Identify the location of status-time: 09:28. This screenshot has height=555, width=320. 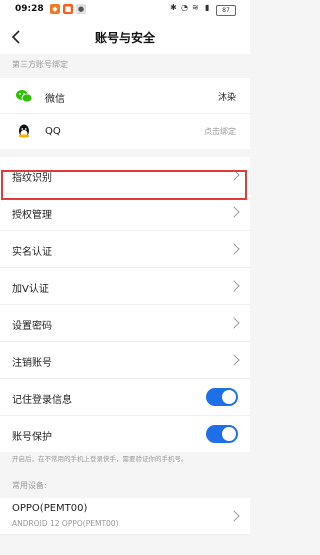
(29, 9).